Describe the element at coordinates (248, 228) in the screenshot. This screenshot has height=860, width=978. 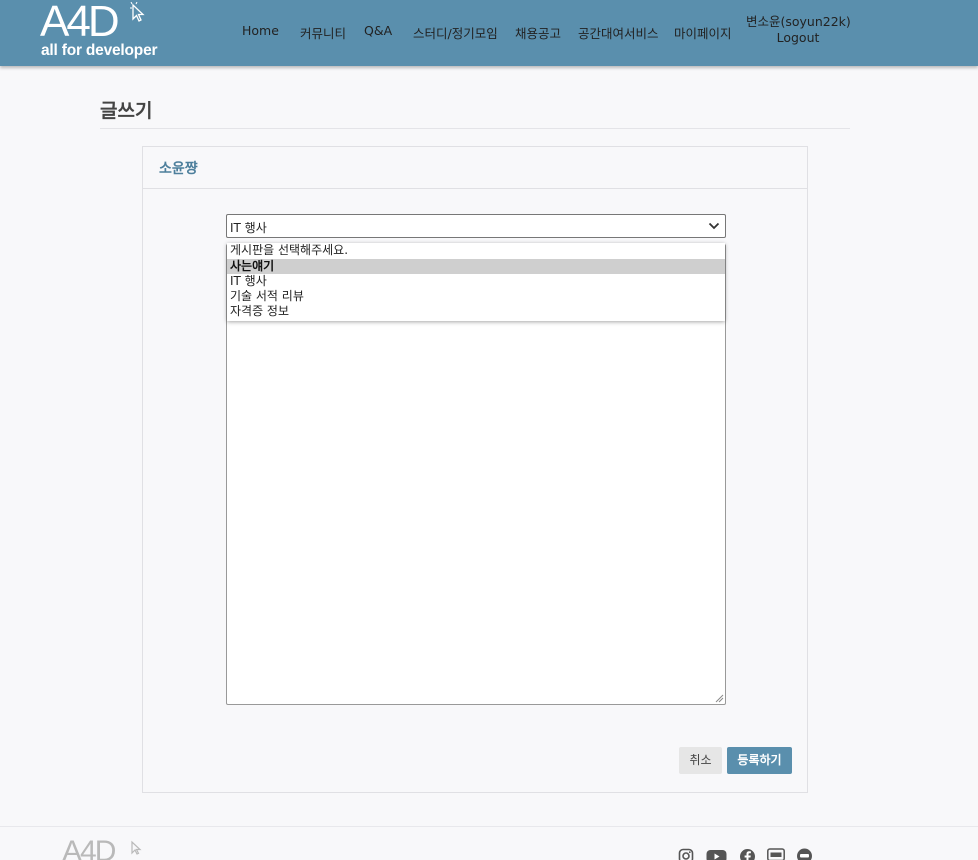
I see `board-select-value: IT 행사` at that location.